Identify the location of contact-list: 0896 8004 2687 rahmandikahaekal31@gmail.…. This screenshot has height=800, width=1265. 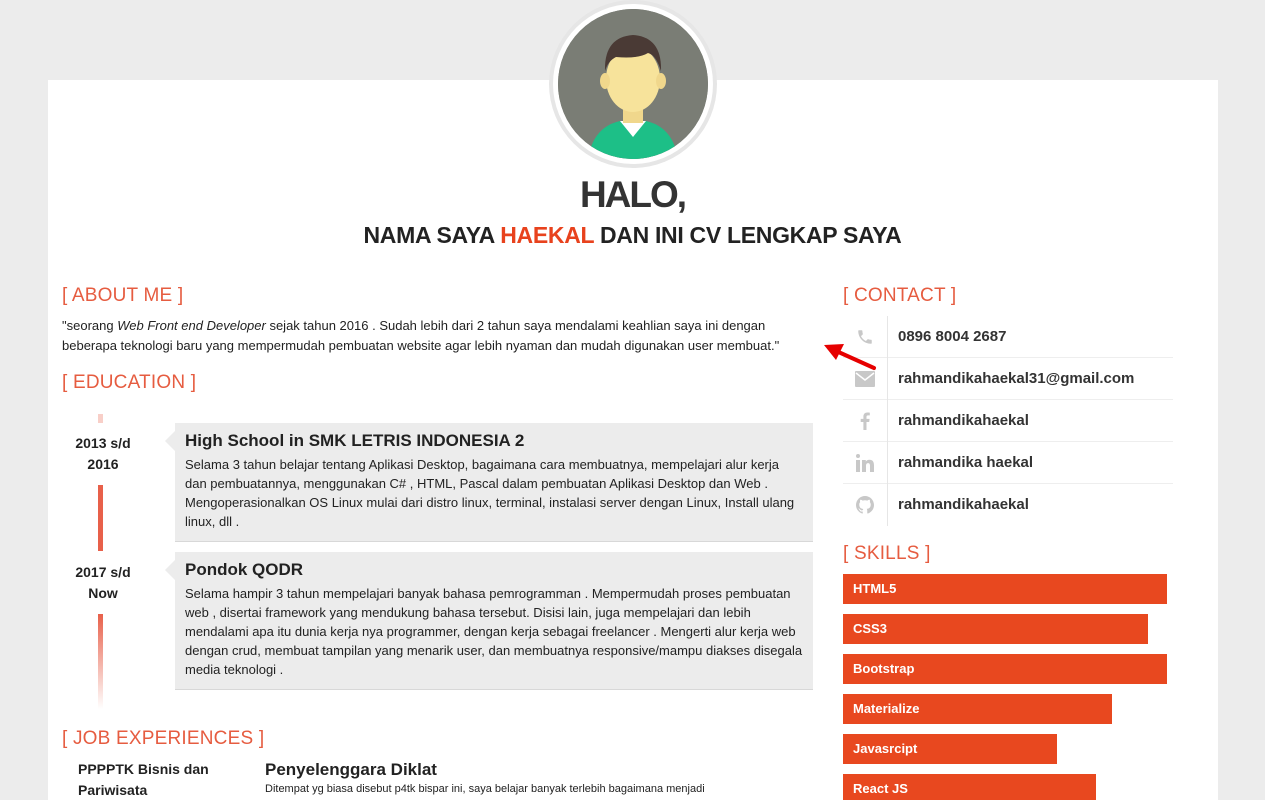
(1008, 421).